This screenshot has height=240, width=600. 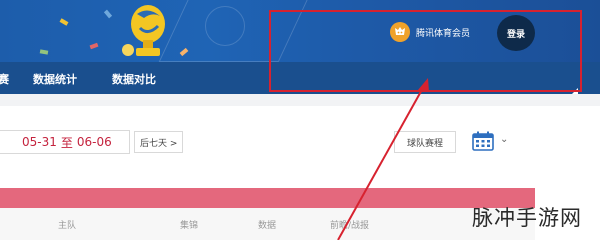 I want to click on date-range-picker: 05-31 至 06-06, so click(x=65, y=142).